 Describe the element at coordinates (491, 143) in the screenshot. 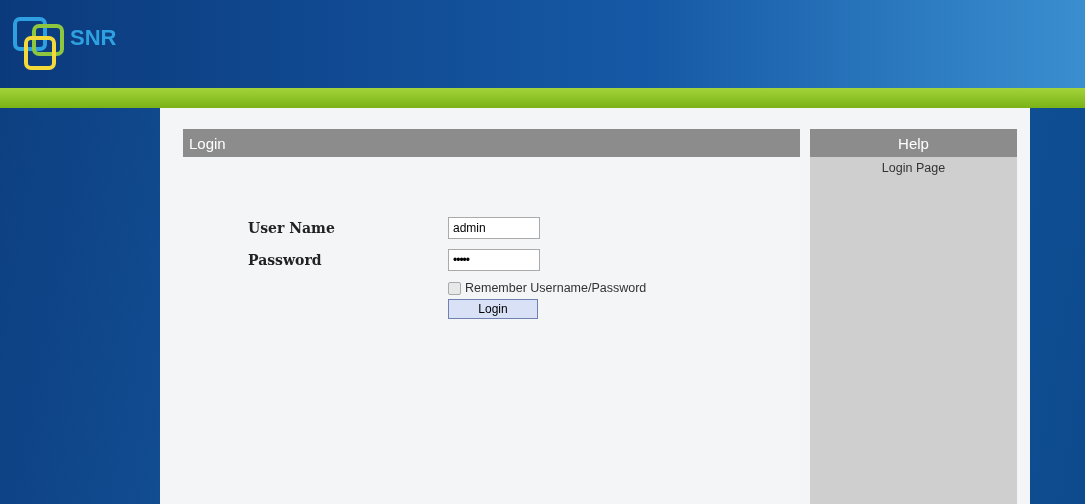

I see `login-title-bar: Login` at that location.